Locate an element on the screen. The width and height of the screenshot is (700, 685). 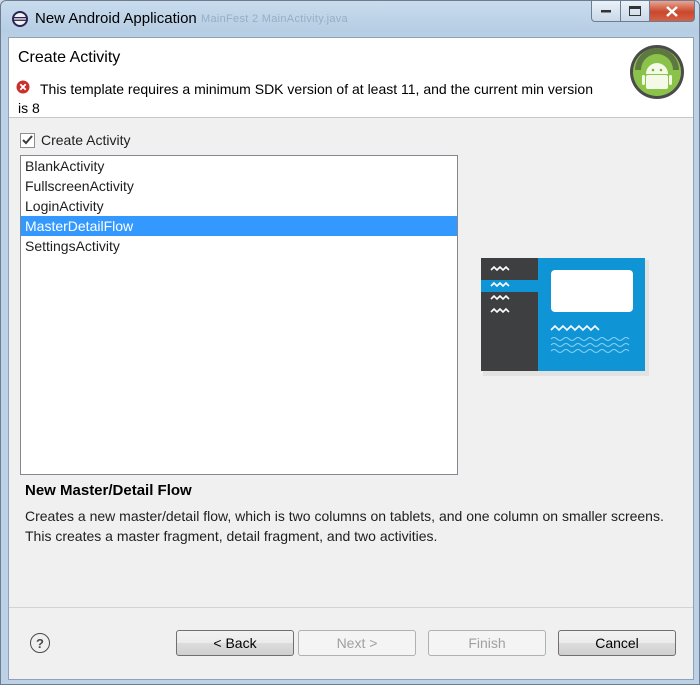
create-activity-checkbox is located at coordinates (27, 140).